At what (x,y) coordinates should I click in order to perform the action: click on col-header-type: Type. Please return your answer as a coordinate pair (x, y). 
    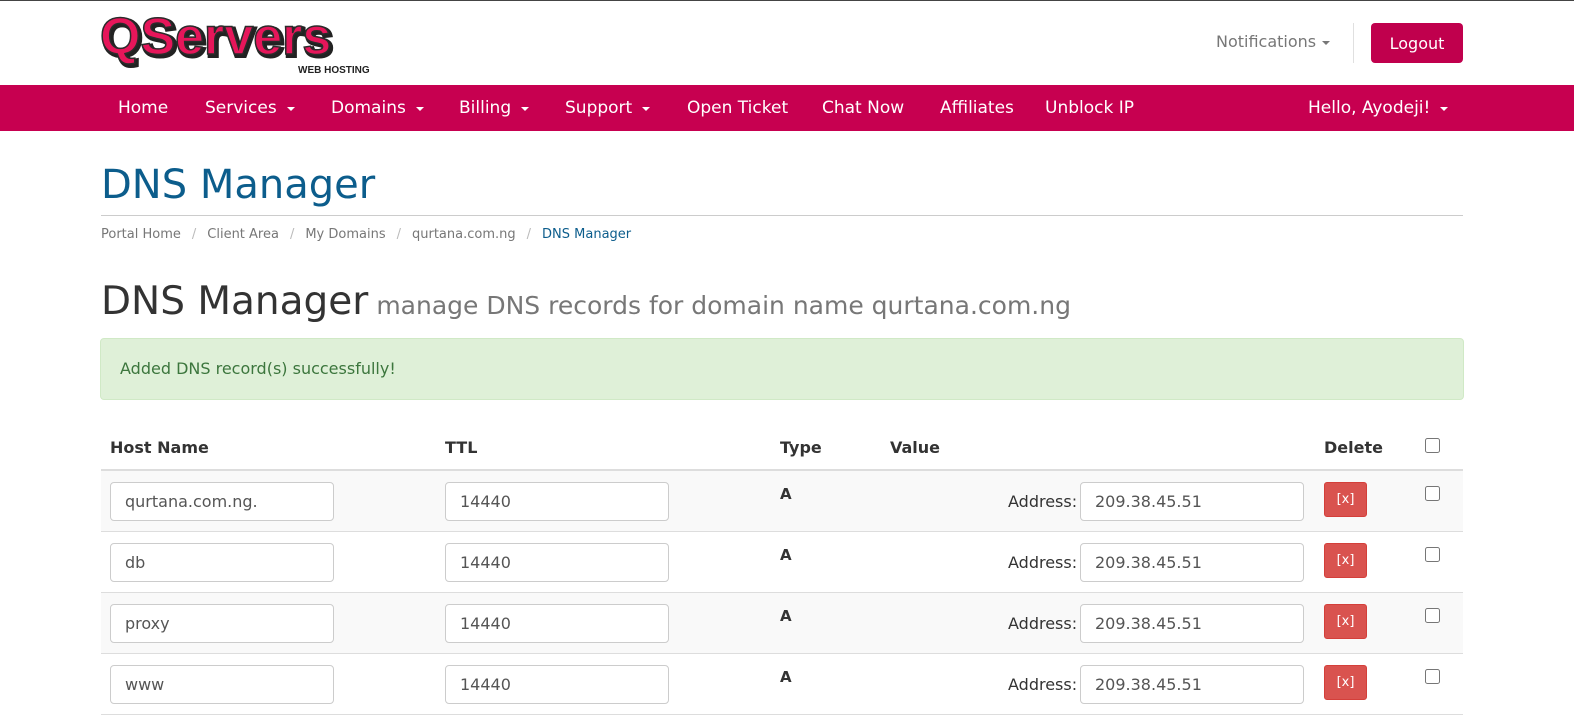
    Looking at the image, I should click on (801, 447).